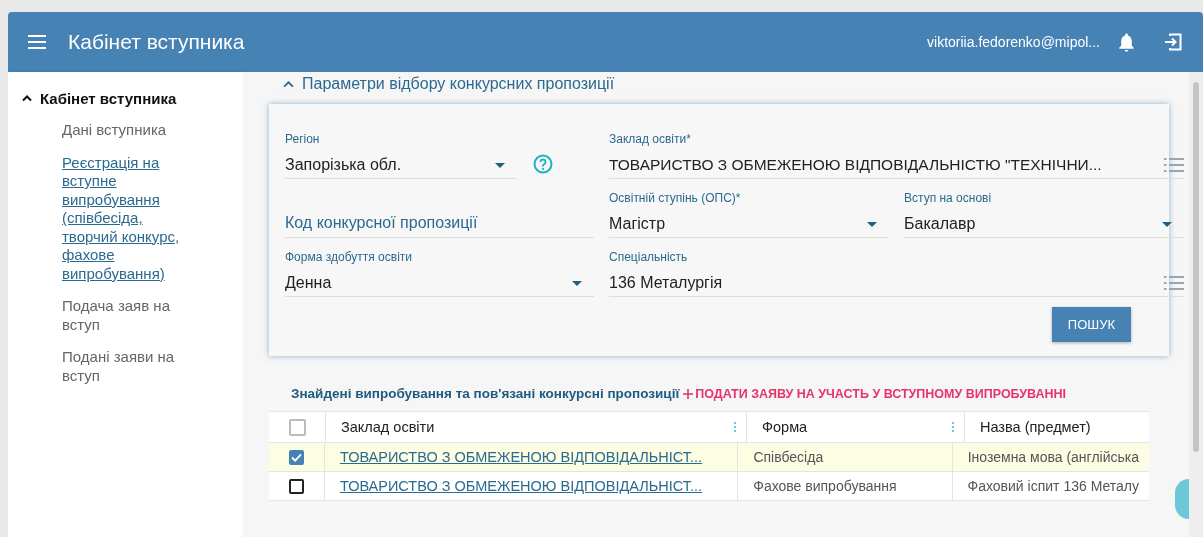  Describe the element at coordinates (543, 163) in the screenshot. I see `help-icon` at that location.